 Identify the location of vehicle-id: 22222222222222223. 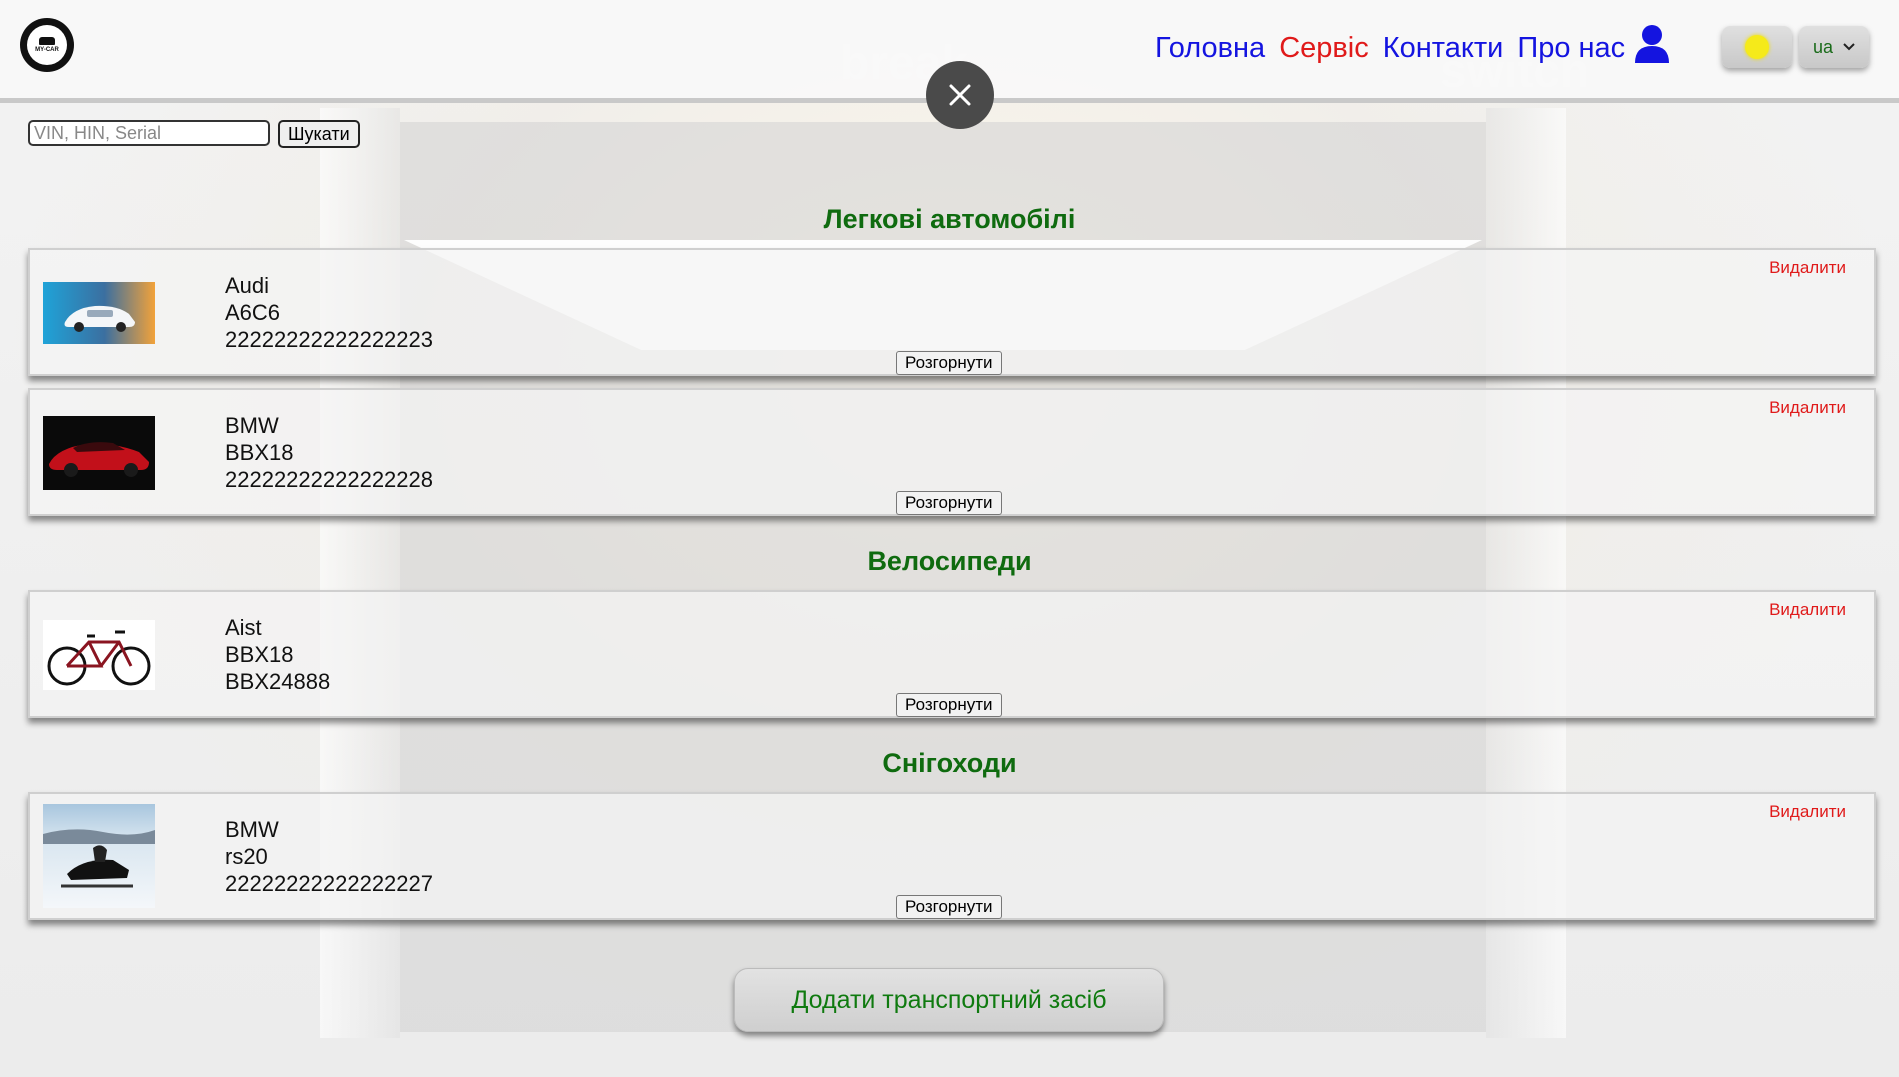
(329, 339).